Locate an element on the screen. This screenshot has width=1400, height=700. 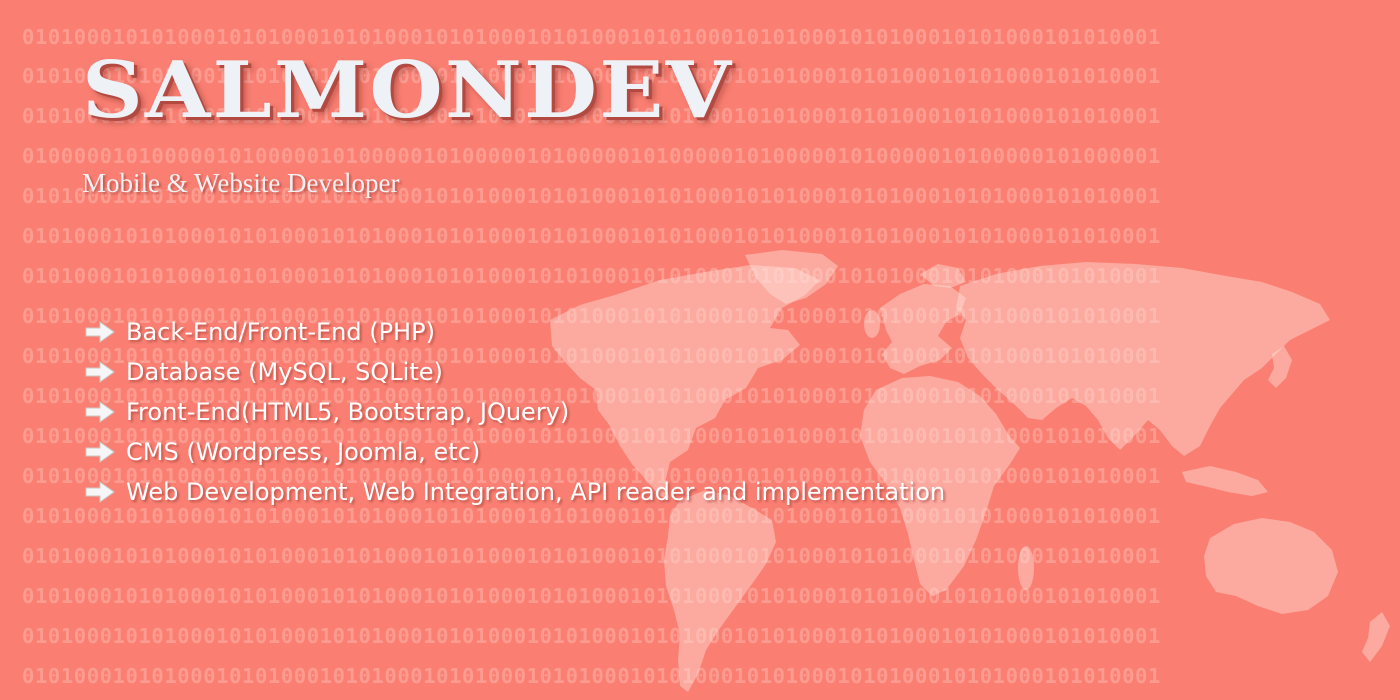
skill-label: Back-End/Front-End (PHP) is located at coordinates (280, 332).